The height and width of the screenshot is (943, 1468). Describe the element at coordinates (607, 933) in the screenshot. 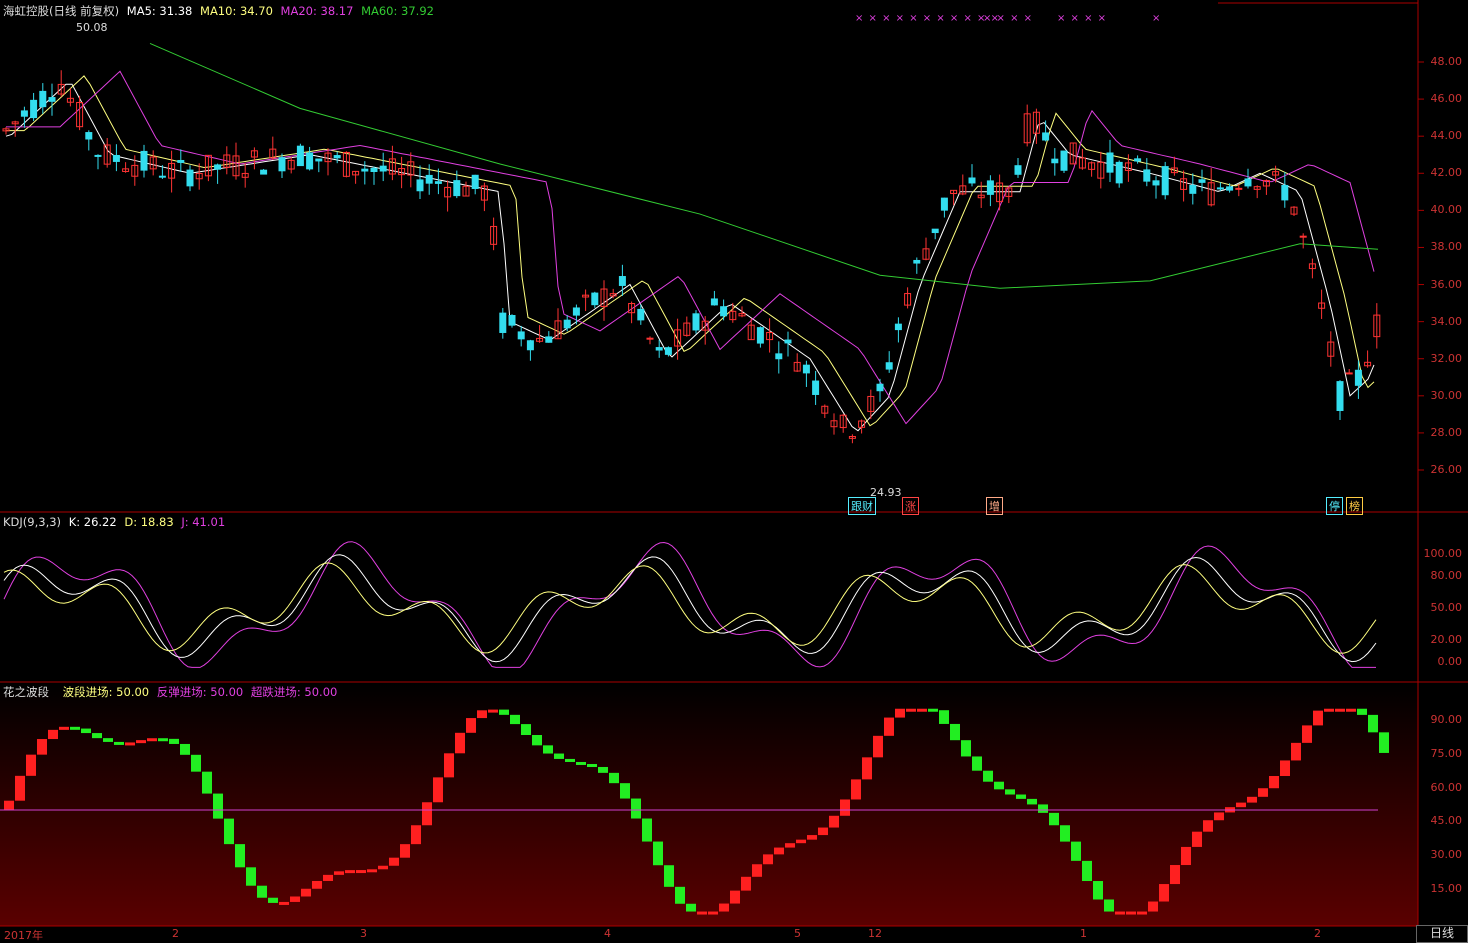

I see `date-tick-4: 4` at that location.